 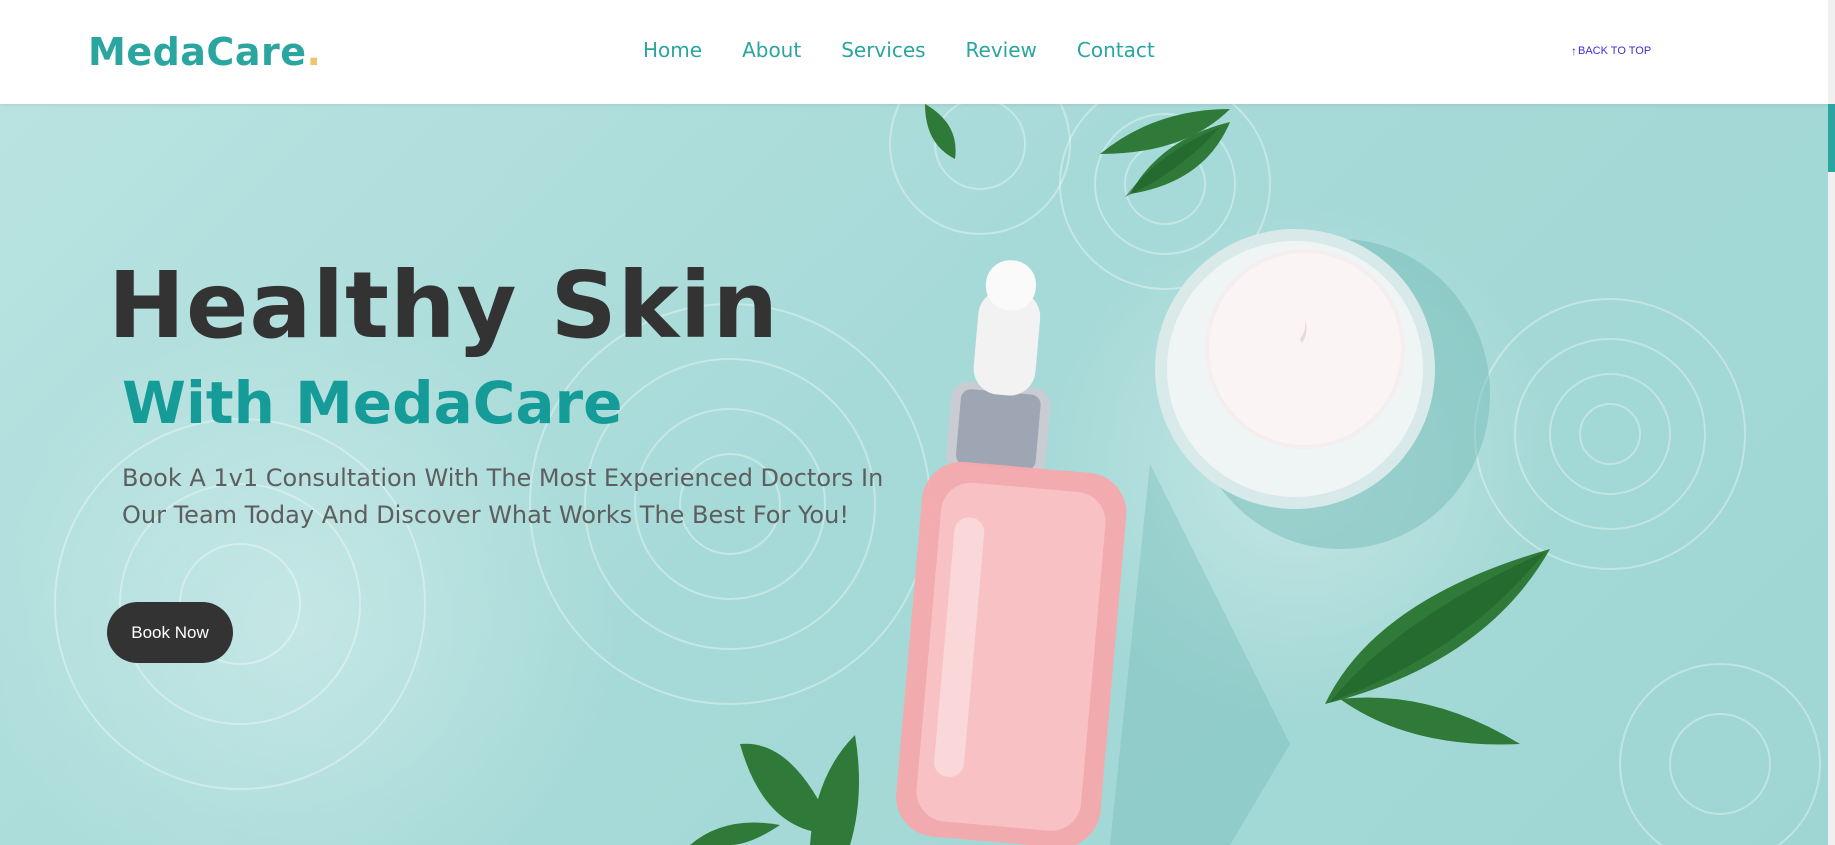 I want to click on nav-services-link: Services, so click(x=883, y=50).